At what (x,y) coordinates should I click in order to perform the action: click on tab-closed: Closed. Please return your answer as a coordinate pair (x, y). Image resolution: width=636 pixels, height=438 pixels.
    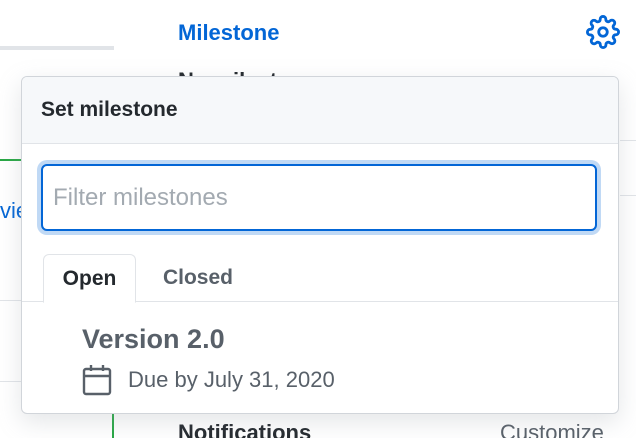
    Looking at the image, I should click on (198, 278).